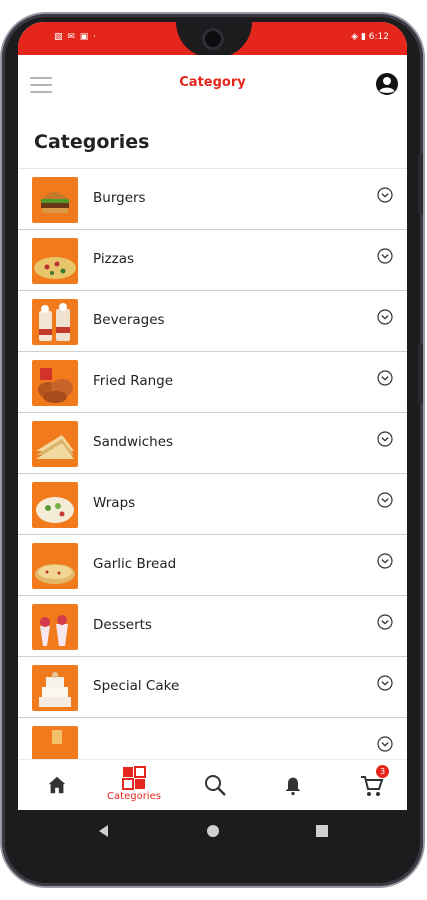 Image resolution: width=427 pixels, height=900 pixels. I want to click on category-row-partial, so click(212, 738).